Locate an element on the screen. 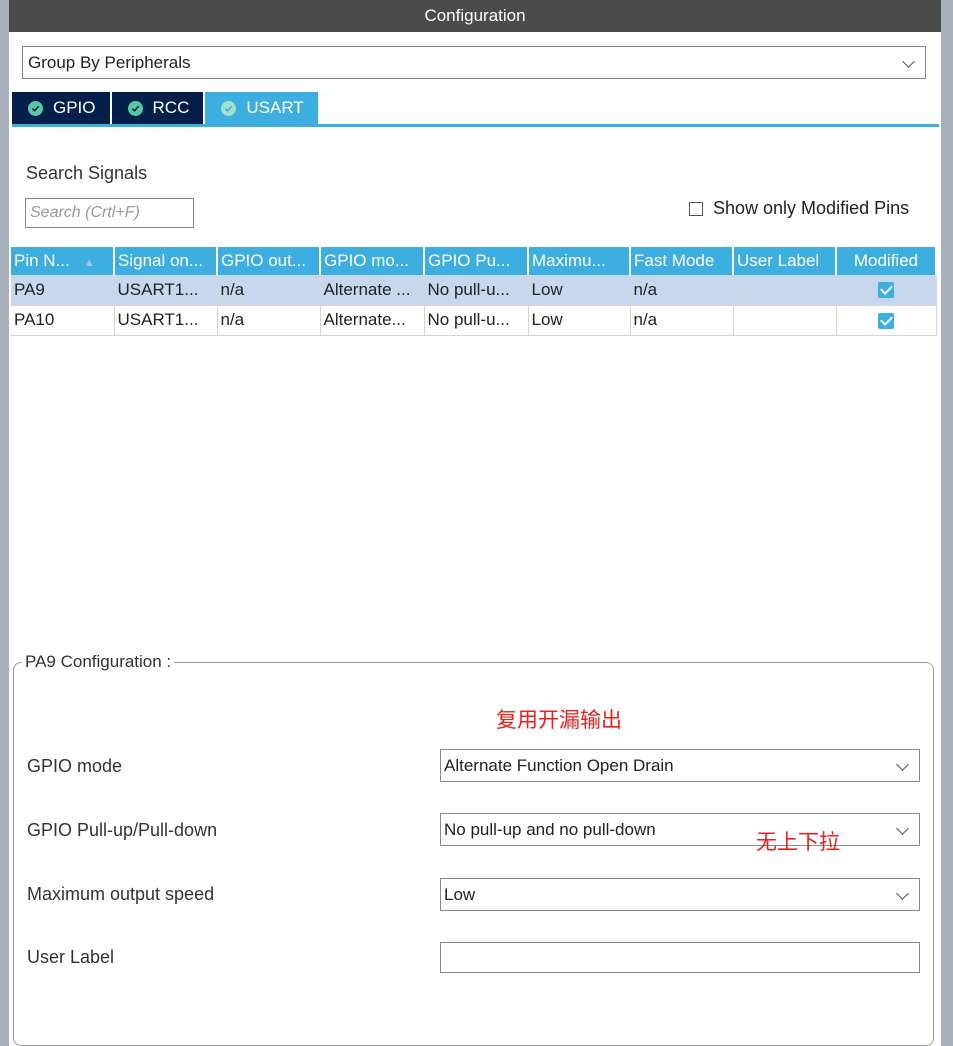  tab-rcc: RCC is located at coordinates (157, 108).